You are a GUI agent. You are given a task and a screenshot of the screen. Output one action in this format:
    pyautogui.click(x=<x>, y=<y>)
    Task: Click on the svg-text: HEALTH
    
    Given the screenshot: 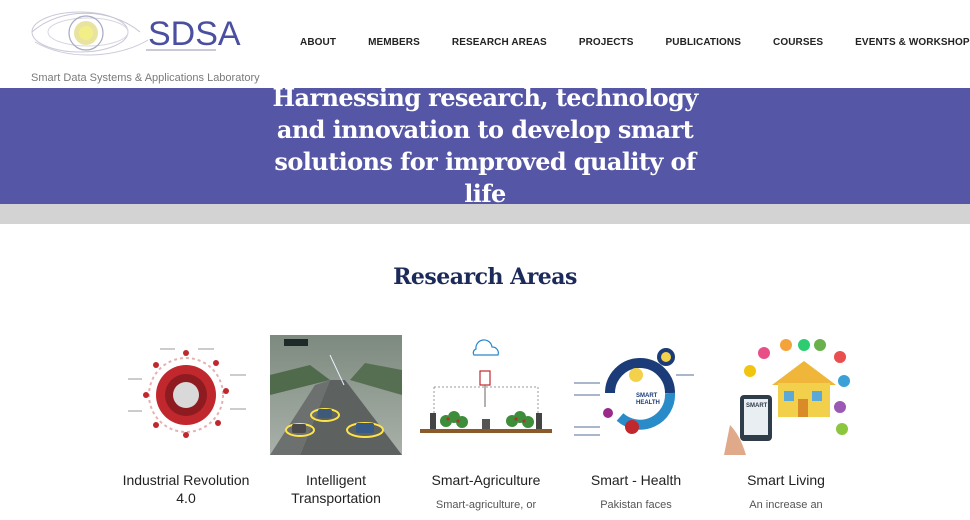 What is the action you would take?
    pyautogui.click(x=648, y=403)
    